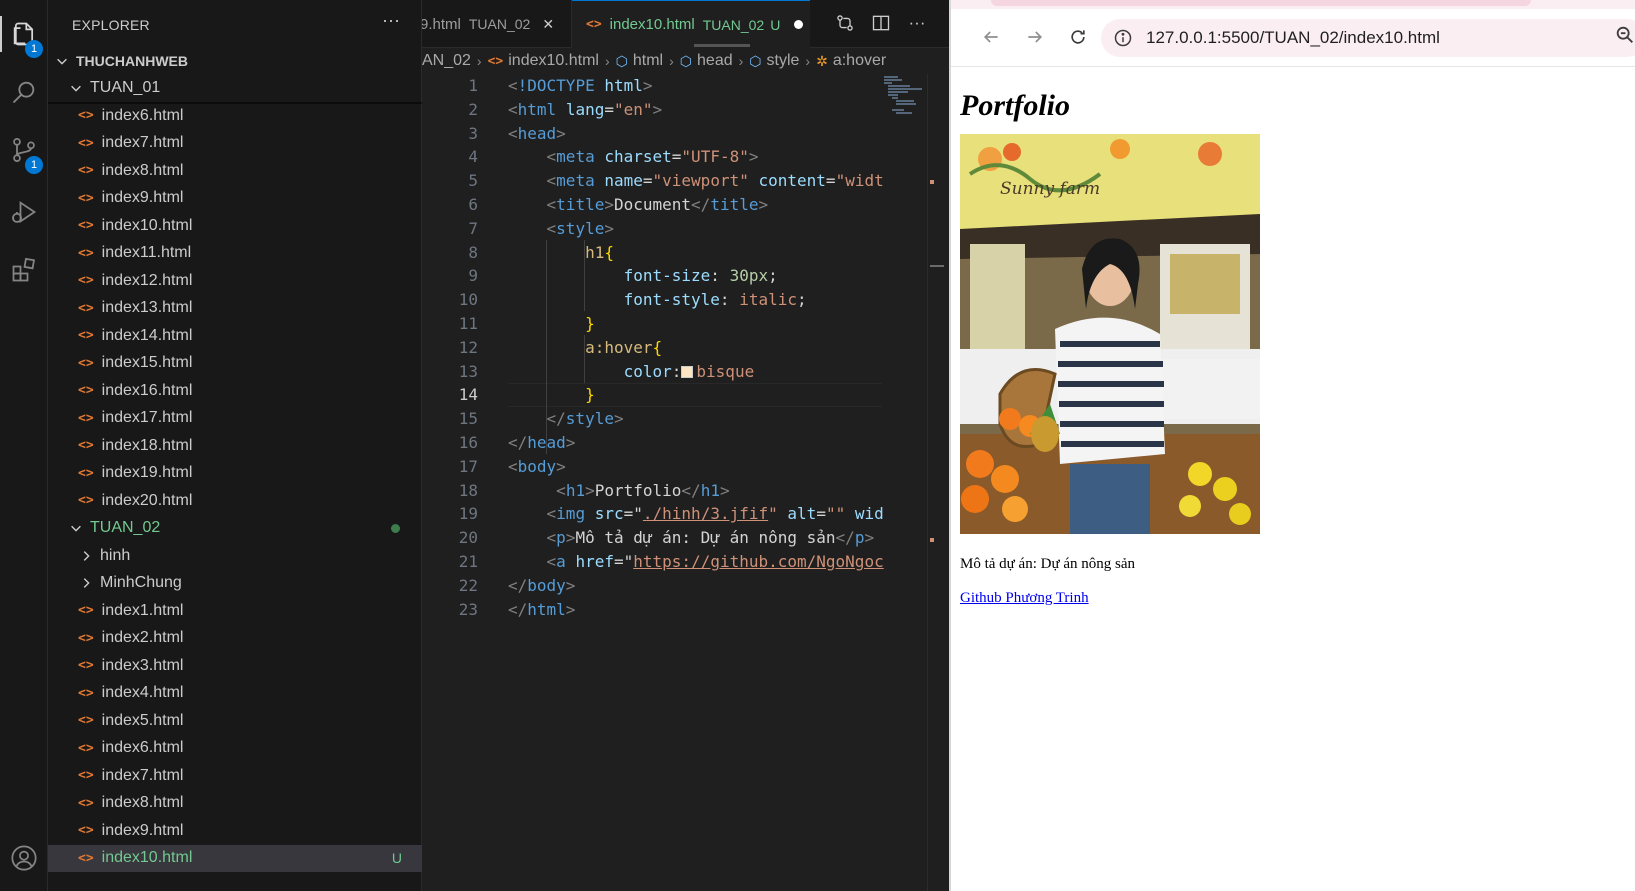  I want to click on tree-file: <> index14.html, so click(235, 336).